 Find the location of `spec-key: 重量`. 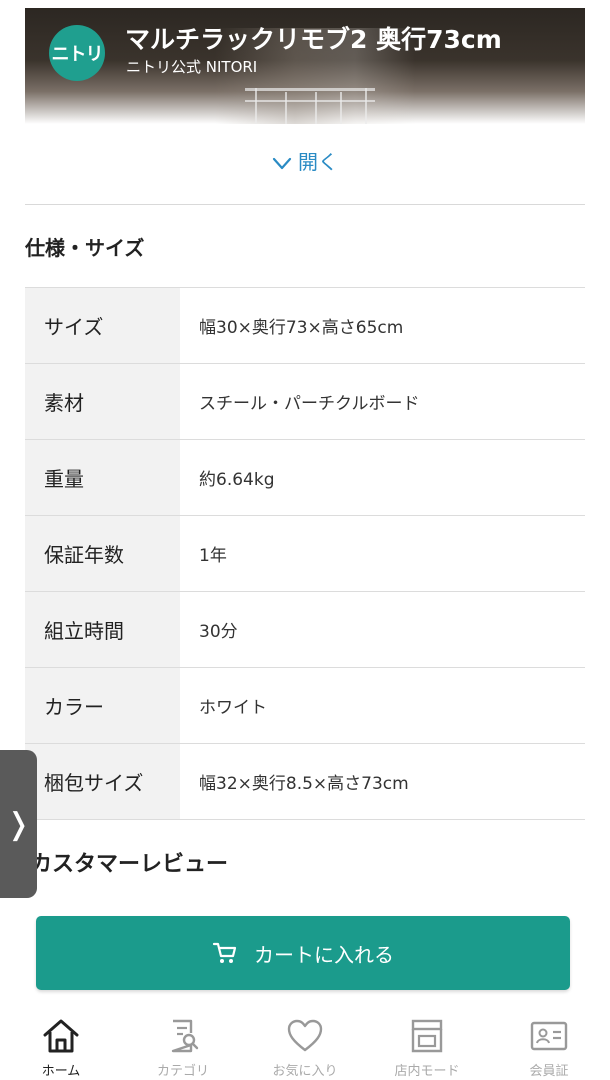

spec-key: 重量 is located at coordinates (102, 477).